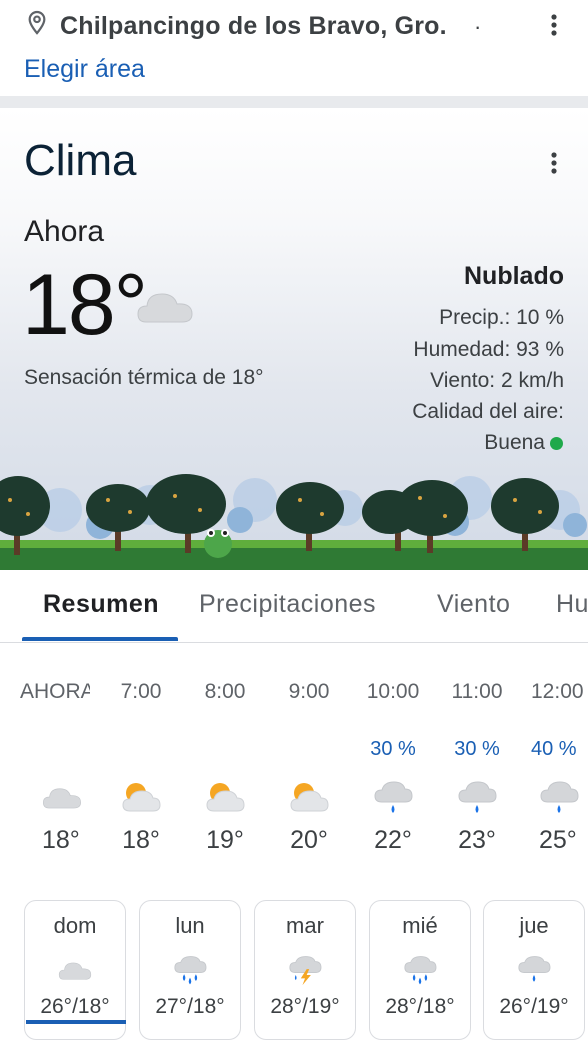  What do you see at coordinates (534, 1006) in the screenshot?
I see `day-temp-range: 26°/19°` at bounding box center [534, 1006].